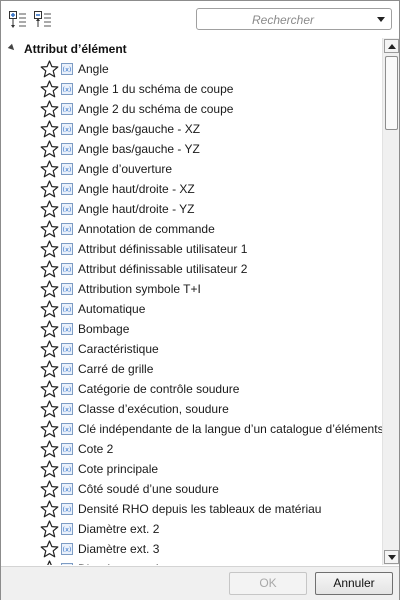  I want to click on expand-collapse-icon, so click(12, 48).